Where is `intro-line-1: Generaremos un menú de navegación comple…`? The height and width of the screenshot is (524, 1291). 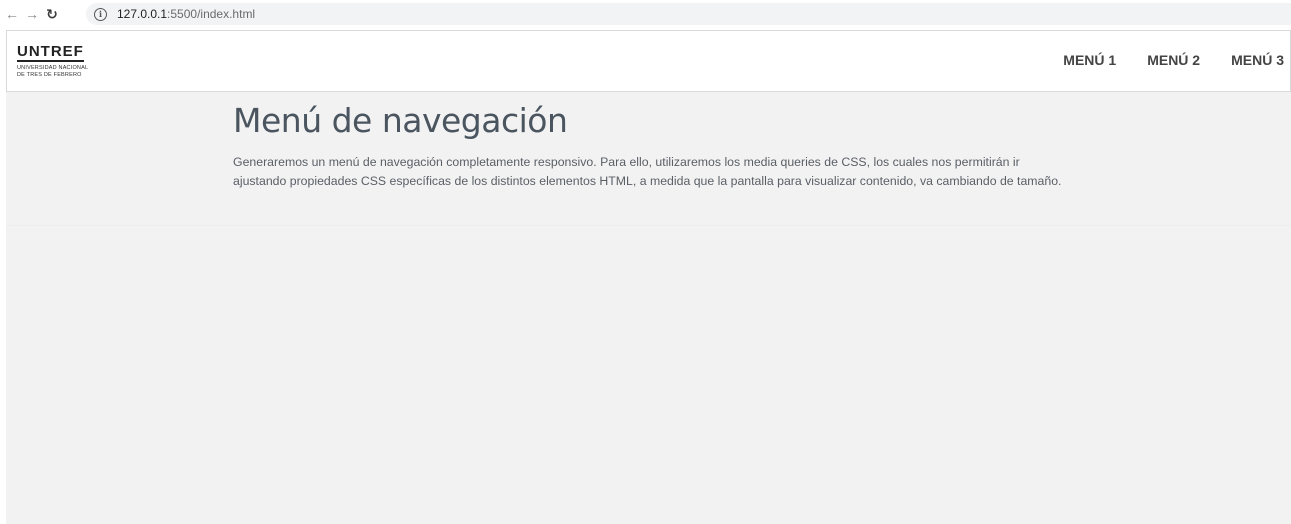
intro-line-1: Generaremos un menú de navegación comple… is located at coordinates (626, 162).